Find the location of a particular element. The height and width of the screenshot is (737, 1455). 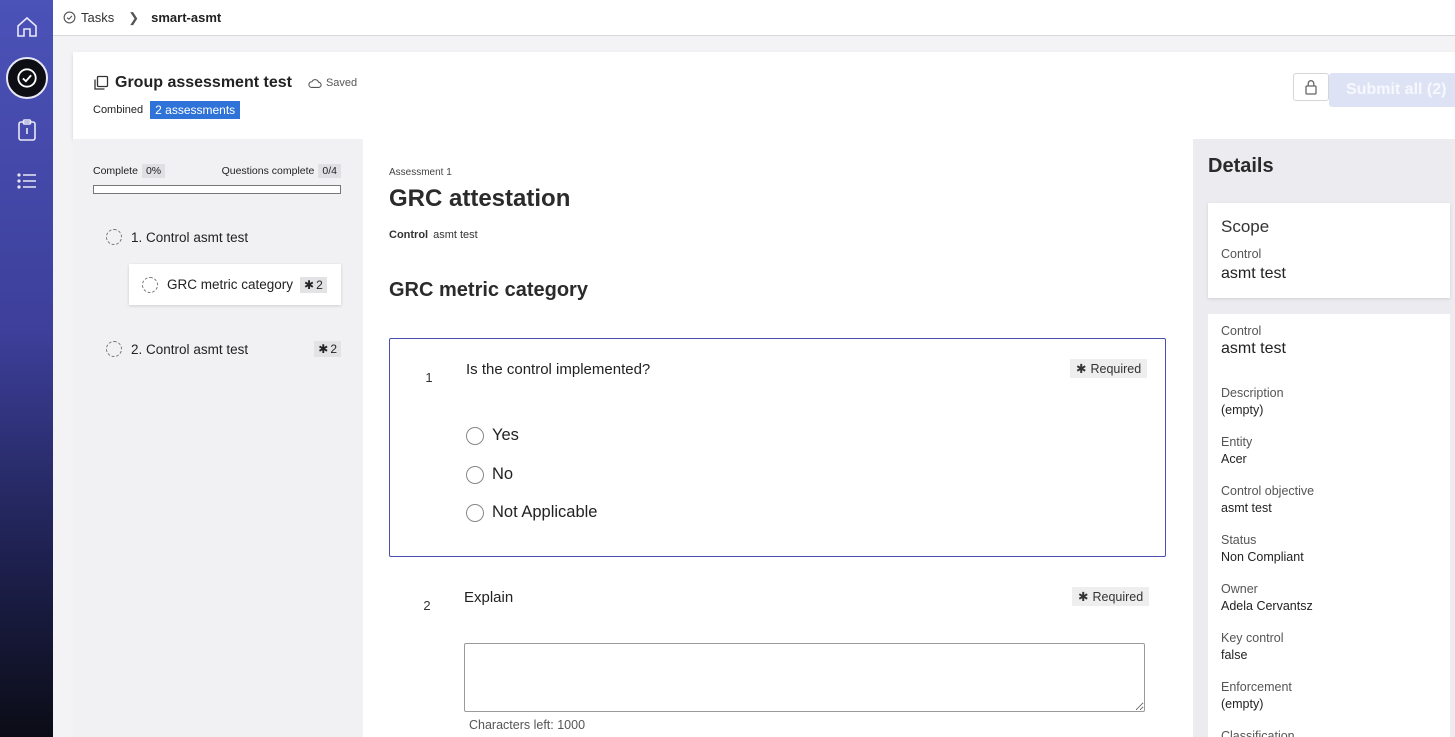

lock-button is located at coordinates (1311, 87).